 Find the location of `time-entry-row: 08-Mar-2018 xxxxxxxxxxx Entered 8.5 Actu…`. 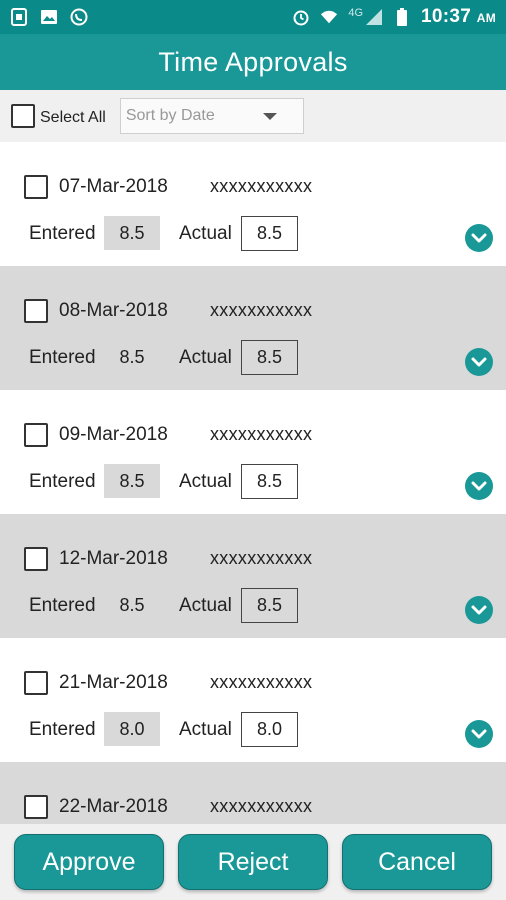

time-entry-row: 08-Mar-2018 xxxxxxxxxxx Entered 8.5 Actu… is located at coordinates (253, 328).